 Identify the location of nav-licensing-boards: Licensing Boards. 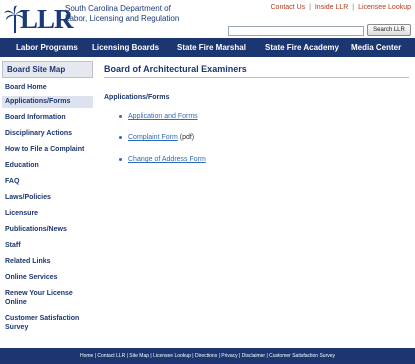
(125, 47).